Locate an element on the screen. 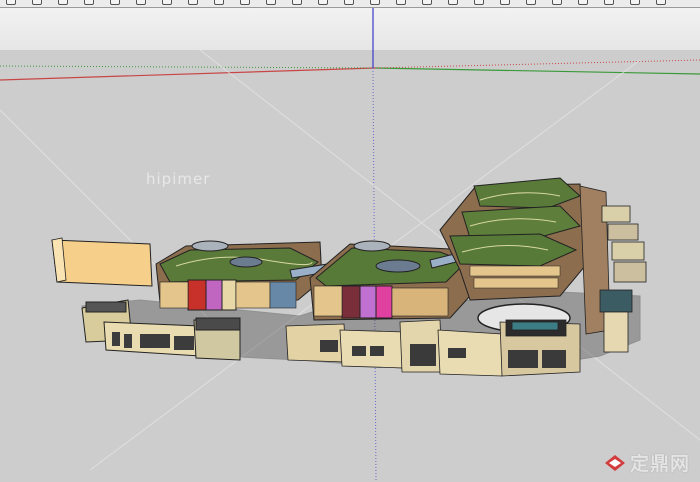  brand-watermark: 定鼎网 is located at coordinates (647, 462).